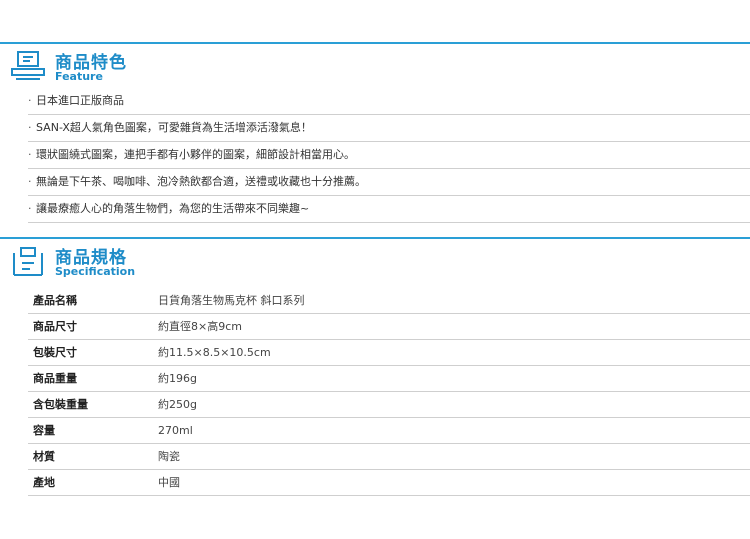 The height and width of the screenshot is (539, 750). I want to click on table-row: 容量 270ml, so click(389, 430).